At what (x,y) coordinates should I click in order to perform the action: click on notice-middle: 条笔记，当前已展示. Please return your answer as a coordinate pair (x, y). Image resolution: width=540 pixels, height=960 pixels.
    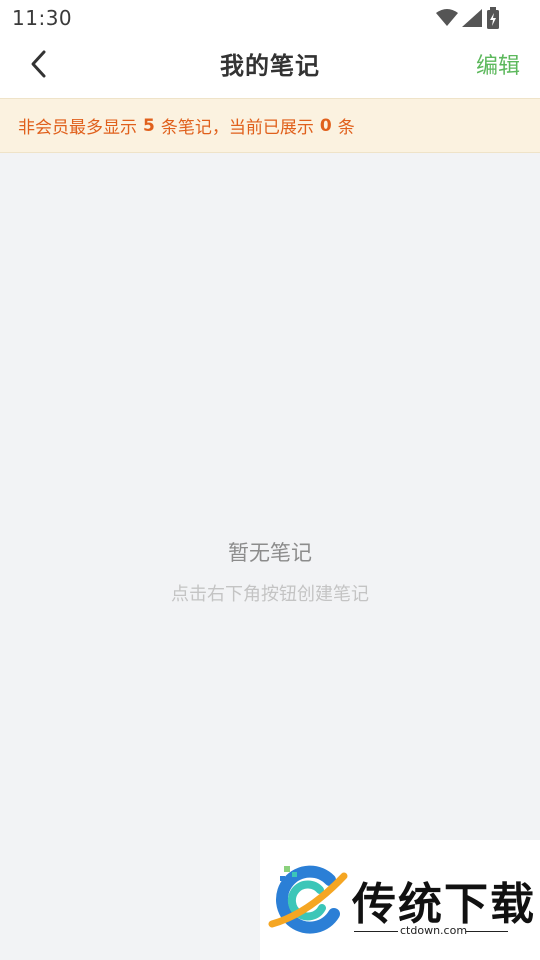
    Looking at the image, I should click on (237, 128).